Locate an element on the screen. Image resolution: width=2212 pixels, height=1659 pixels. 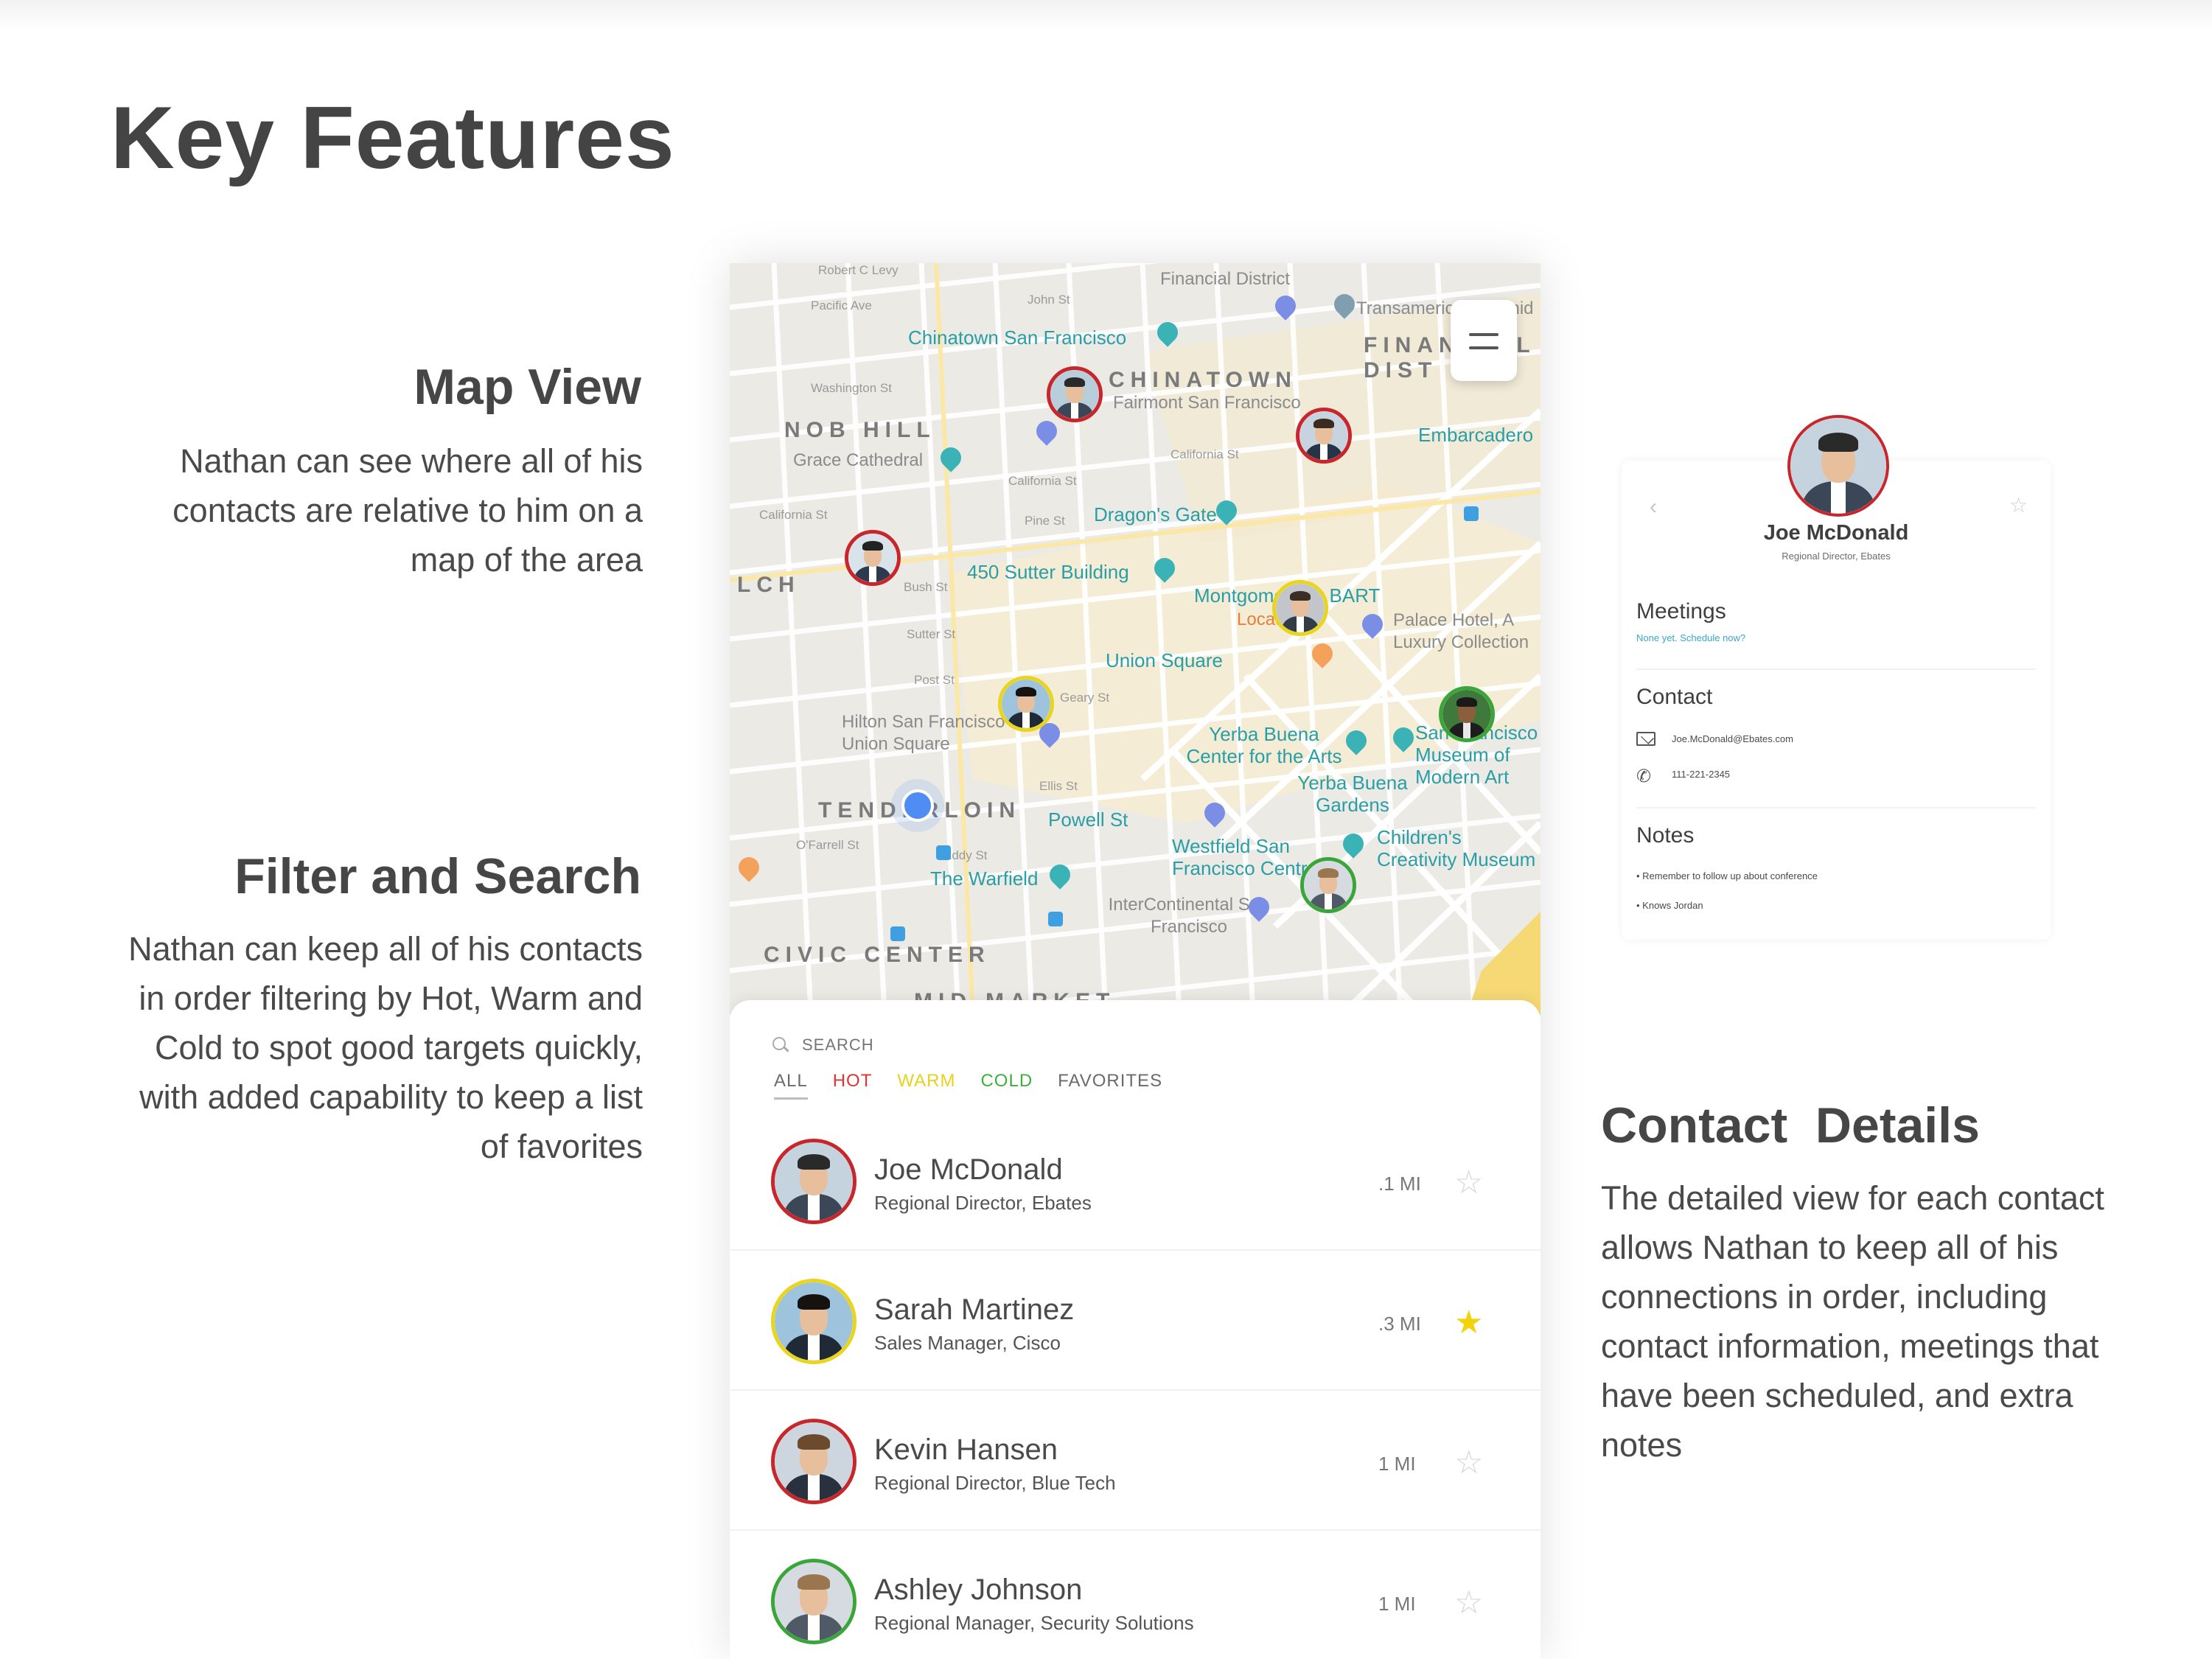
search-input is located at coordinates (949, 1045).